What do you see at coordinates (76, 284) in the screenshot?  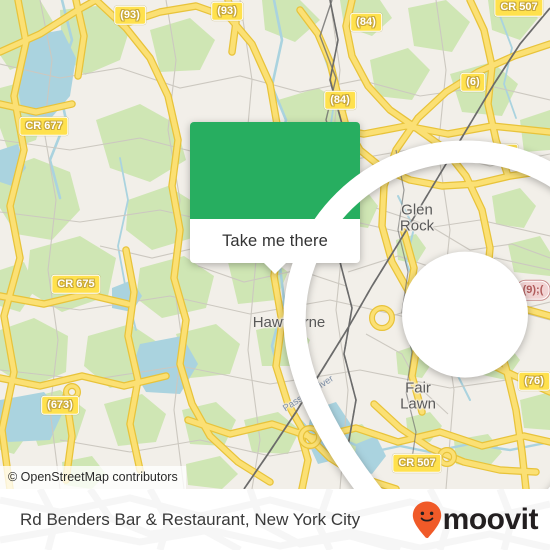 I see `road-shield: CR 675` at bounding box center [76, 284].